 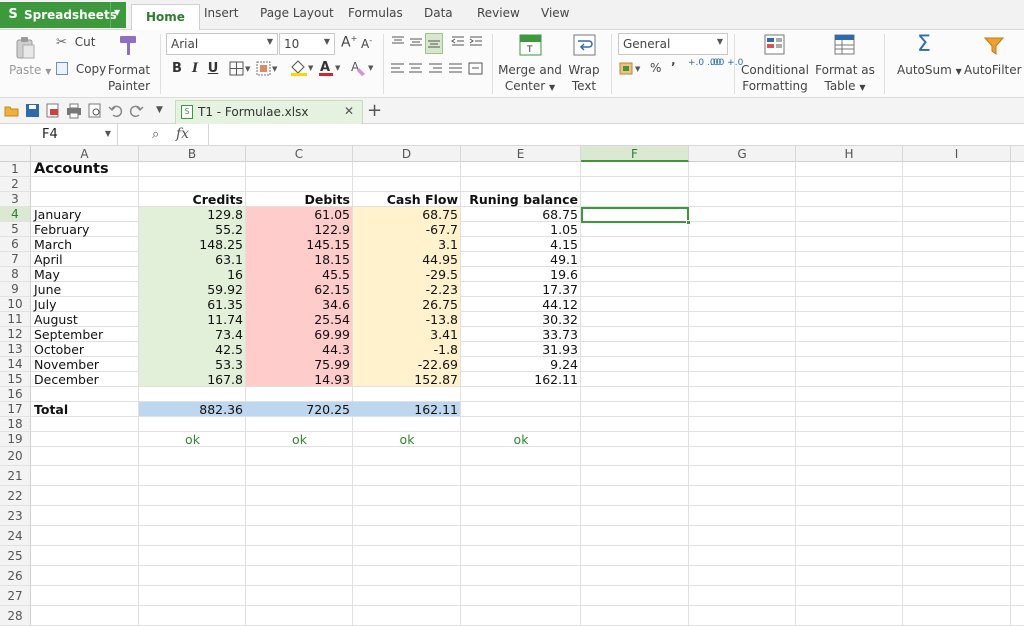 I want to click on autofilter-button: AutoFilter ▼, so click(x=994, y=70).